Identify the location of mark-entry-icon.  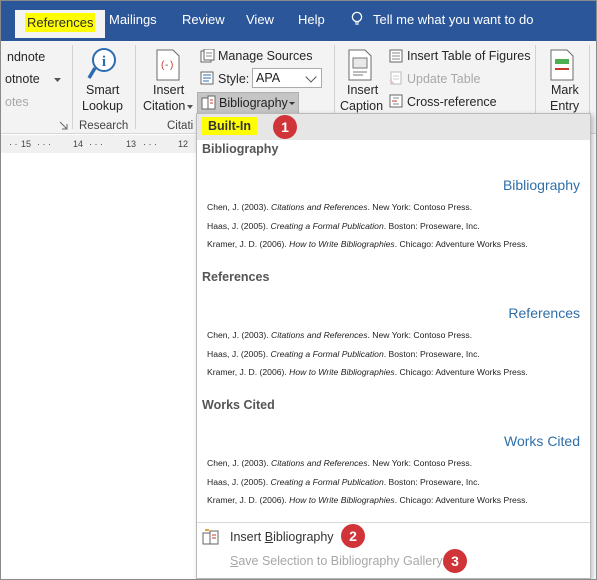
(562, 65).